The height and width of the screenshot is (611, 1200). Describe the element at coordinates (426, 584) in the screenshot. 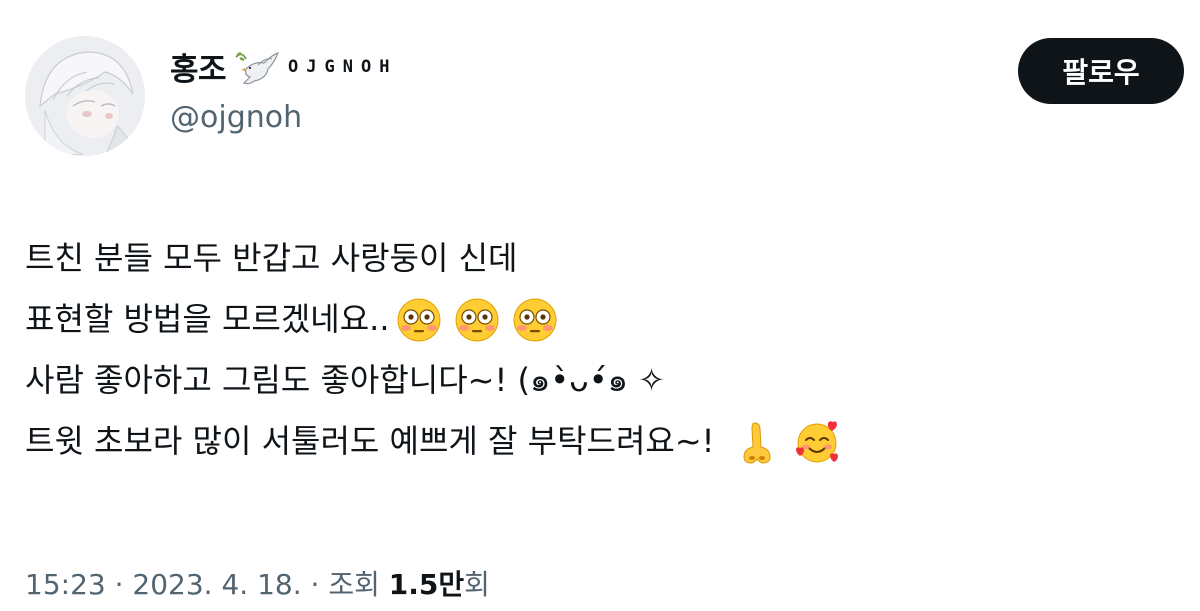

I see `views-count: 1.5만` at that location.